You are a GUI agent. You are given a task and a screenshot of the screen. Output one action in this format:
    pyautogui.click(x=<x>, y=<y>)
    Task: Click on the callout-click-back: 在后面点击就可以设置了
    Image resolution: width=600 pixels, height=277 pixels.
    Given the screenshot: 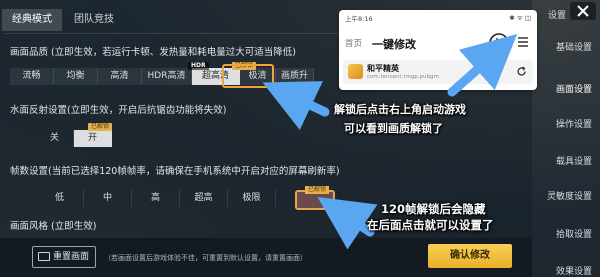 What is the action you would take?
    pyautogui.click(x=430, y=225)
    